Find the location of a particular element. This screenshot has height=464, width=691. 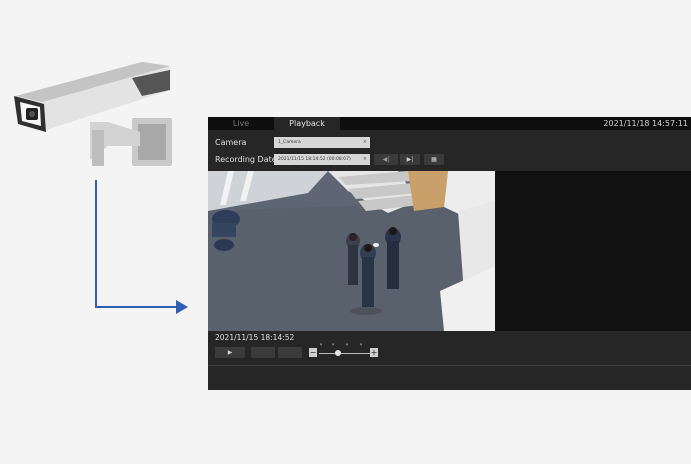

video-frame is located at coordinates (351, 251).